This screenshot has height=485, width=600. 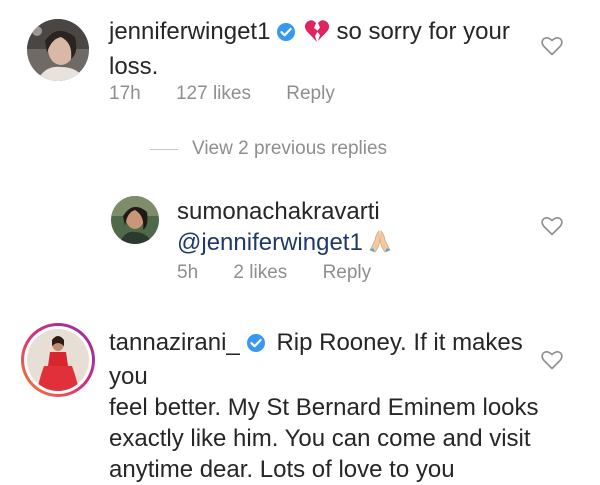 What do you see at coordinates (289, 149) in the screenshot?
I see `view-previous-replies-label: View 2 previous replies` at bounding box center [289, 149].